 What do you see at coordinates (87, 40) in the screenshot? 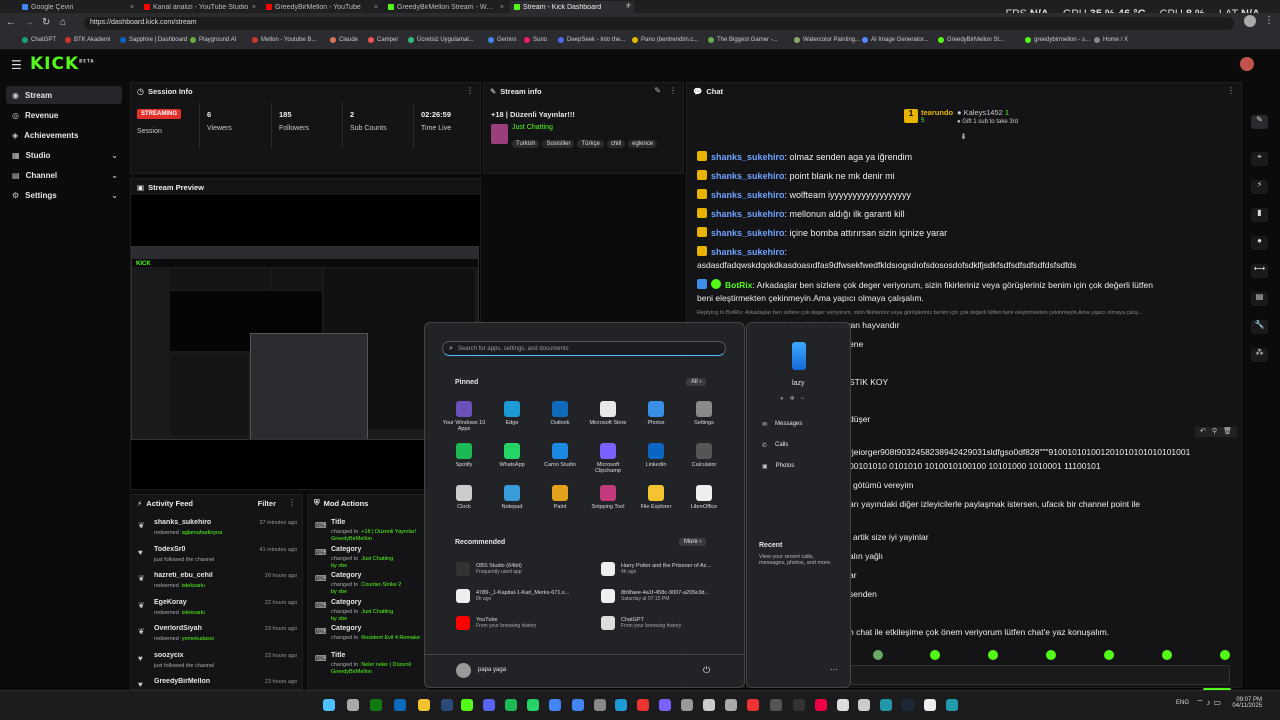
I see `bookmark-item: BTK Akademi` at bounding box center [87, 40].